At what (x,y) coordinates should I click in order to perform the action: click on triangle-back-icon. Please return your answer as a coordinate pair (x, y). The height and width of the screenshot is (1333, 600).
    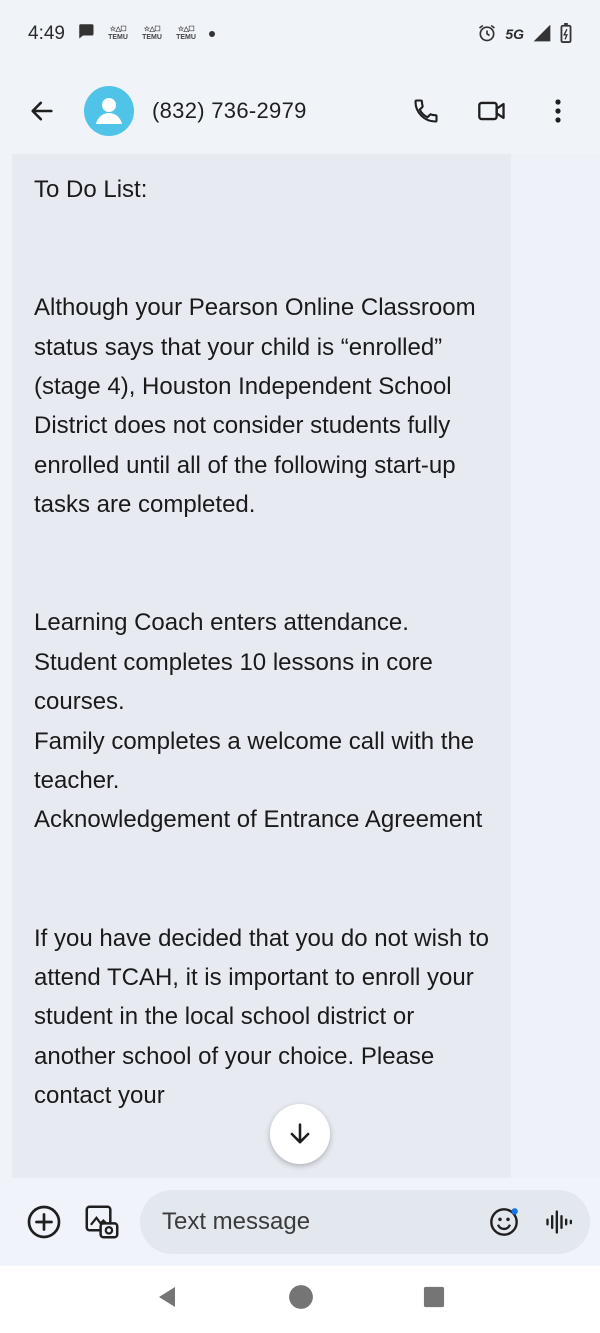
    Looking at the image, I should click on (166, 1297).